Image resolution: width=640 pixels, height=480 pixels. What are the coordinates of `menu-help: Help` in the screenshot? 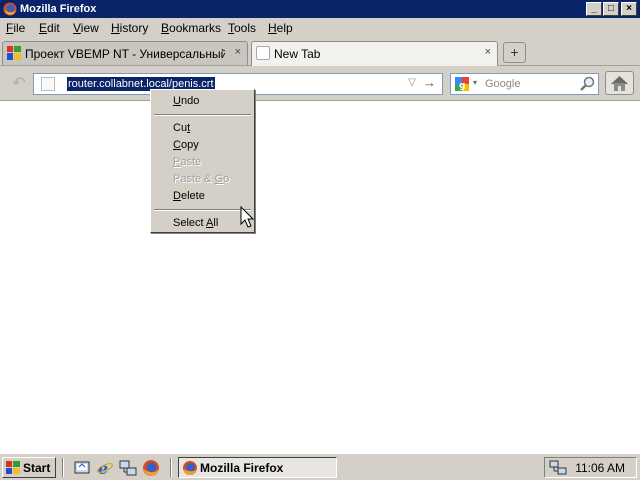 It's located at (280, 28).